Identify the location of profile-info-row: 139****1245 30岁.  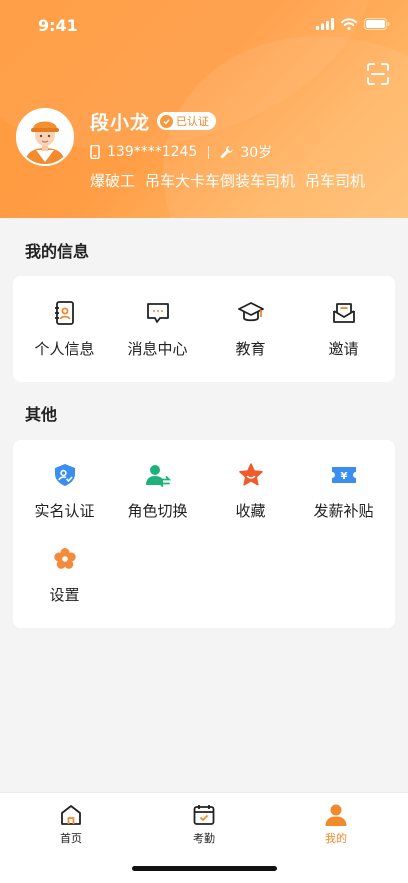
(181, 152).